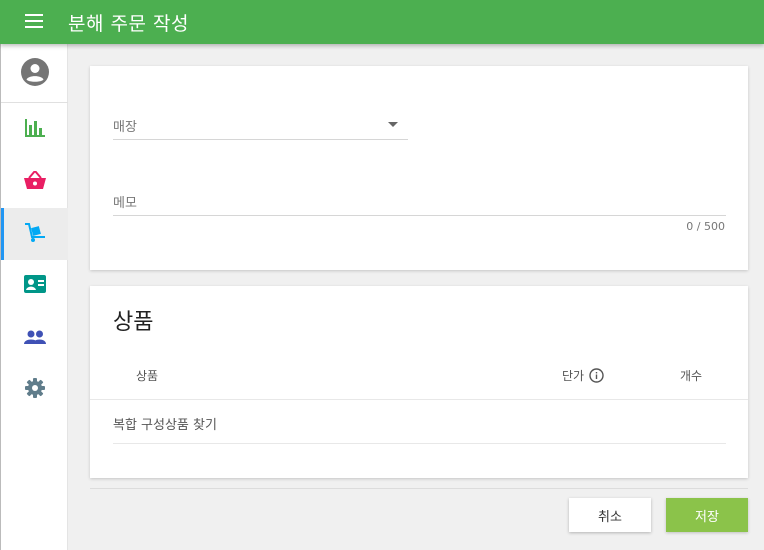 Image resolution: width=764 pixels, height=550 pixels. I want to click on sidebar-item-logistics, so click(34, 234).